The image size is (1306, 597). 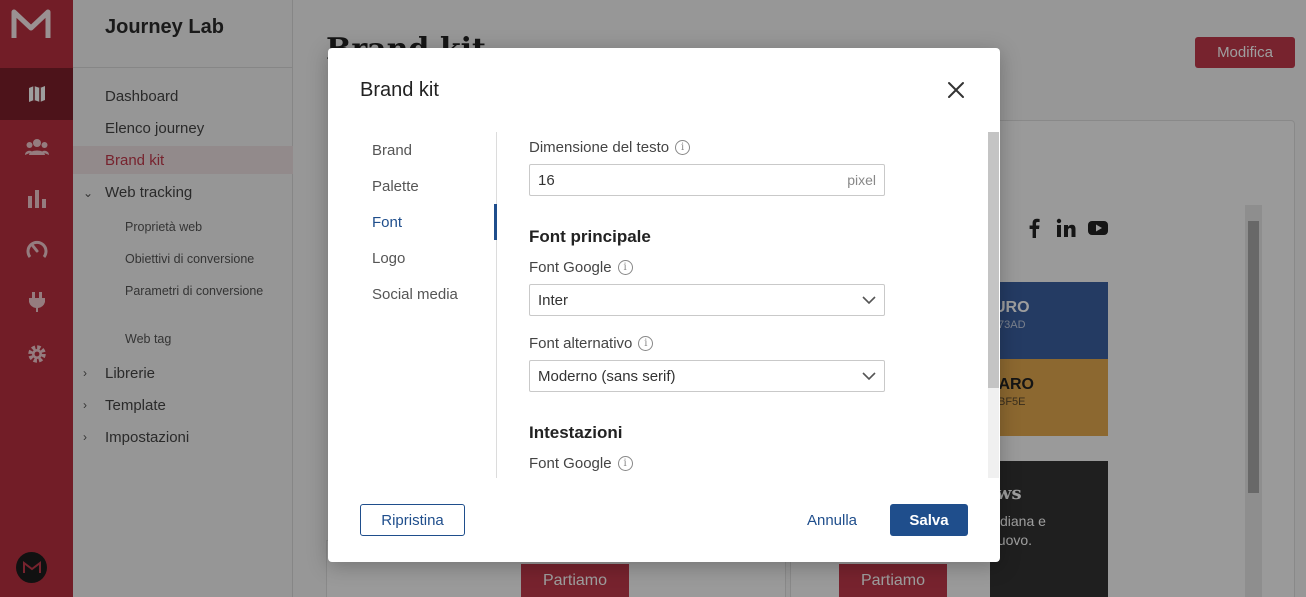 I want to click on close-icon, so click(x=956, y=90).